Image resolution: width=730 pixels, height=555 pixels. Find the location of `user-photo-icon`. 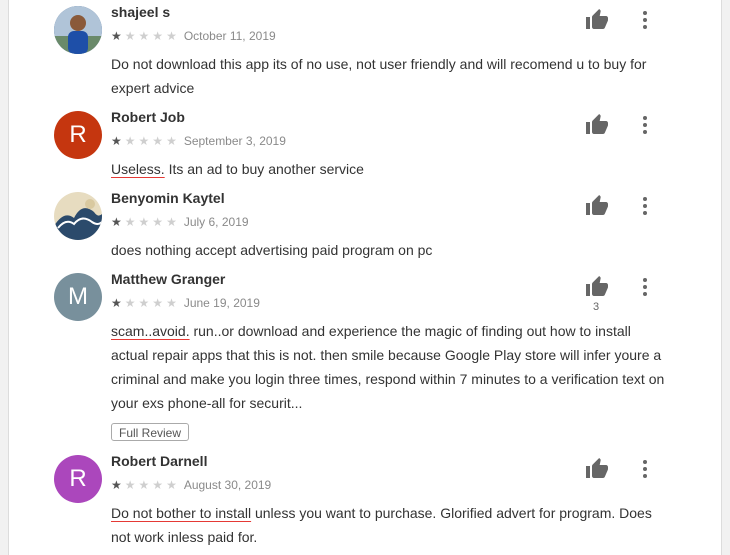

user-photo-icon is located at coordinates (78, 30).